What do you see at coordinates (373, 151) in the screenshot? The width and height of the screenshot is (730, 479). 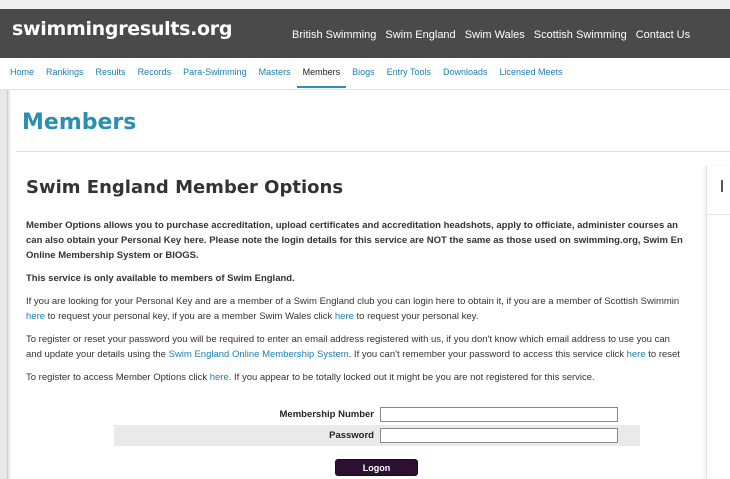 I see `title-divider` at bounding box center [373, 151].